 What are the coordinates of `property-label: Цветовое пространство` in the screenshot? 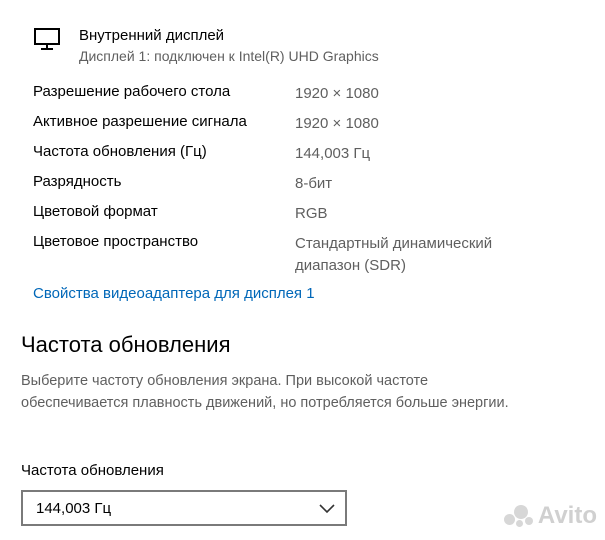 It's located at (116, 241).